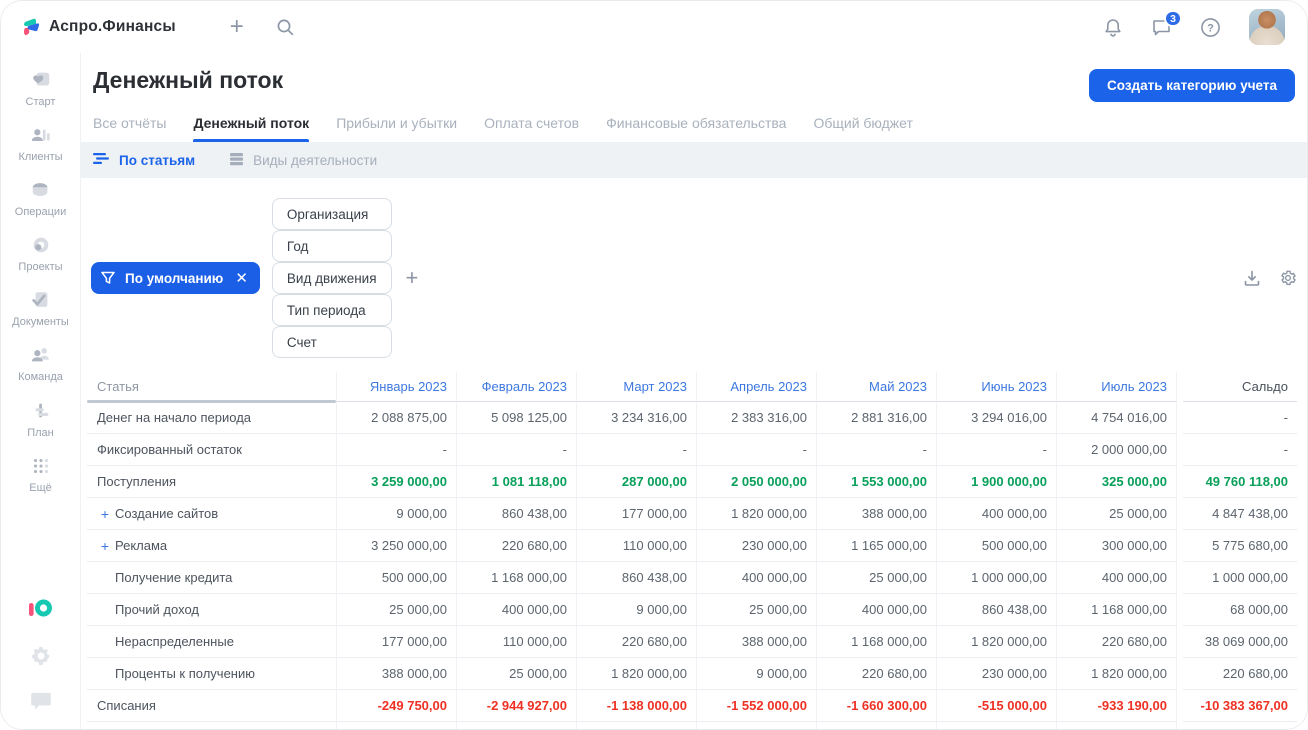 Image resolution: width=1308 pixels, height=730 pixels. I want to click on aspro-color-logo-icon, so click(40, 608).